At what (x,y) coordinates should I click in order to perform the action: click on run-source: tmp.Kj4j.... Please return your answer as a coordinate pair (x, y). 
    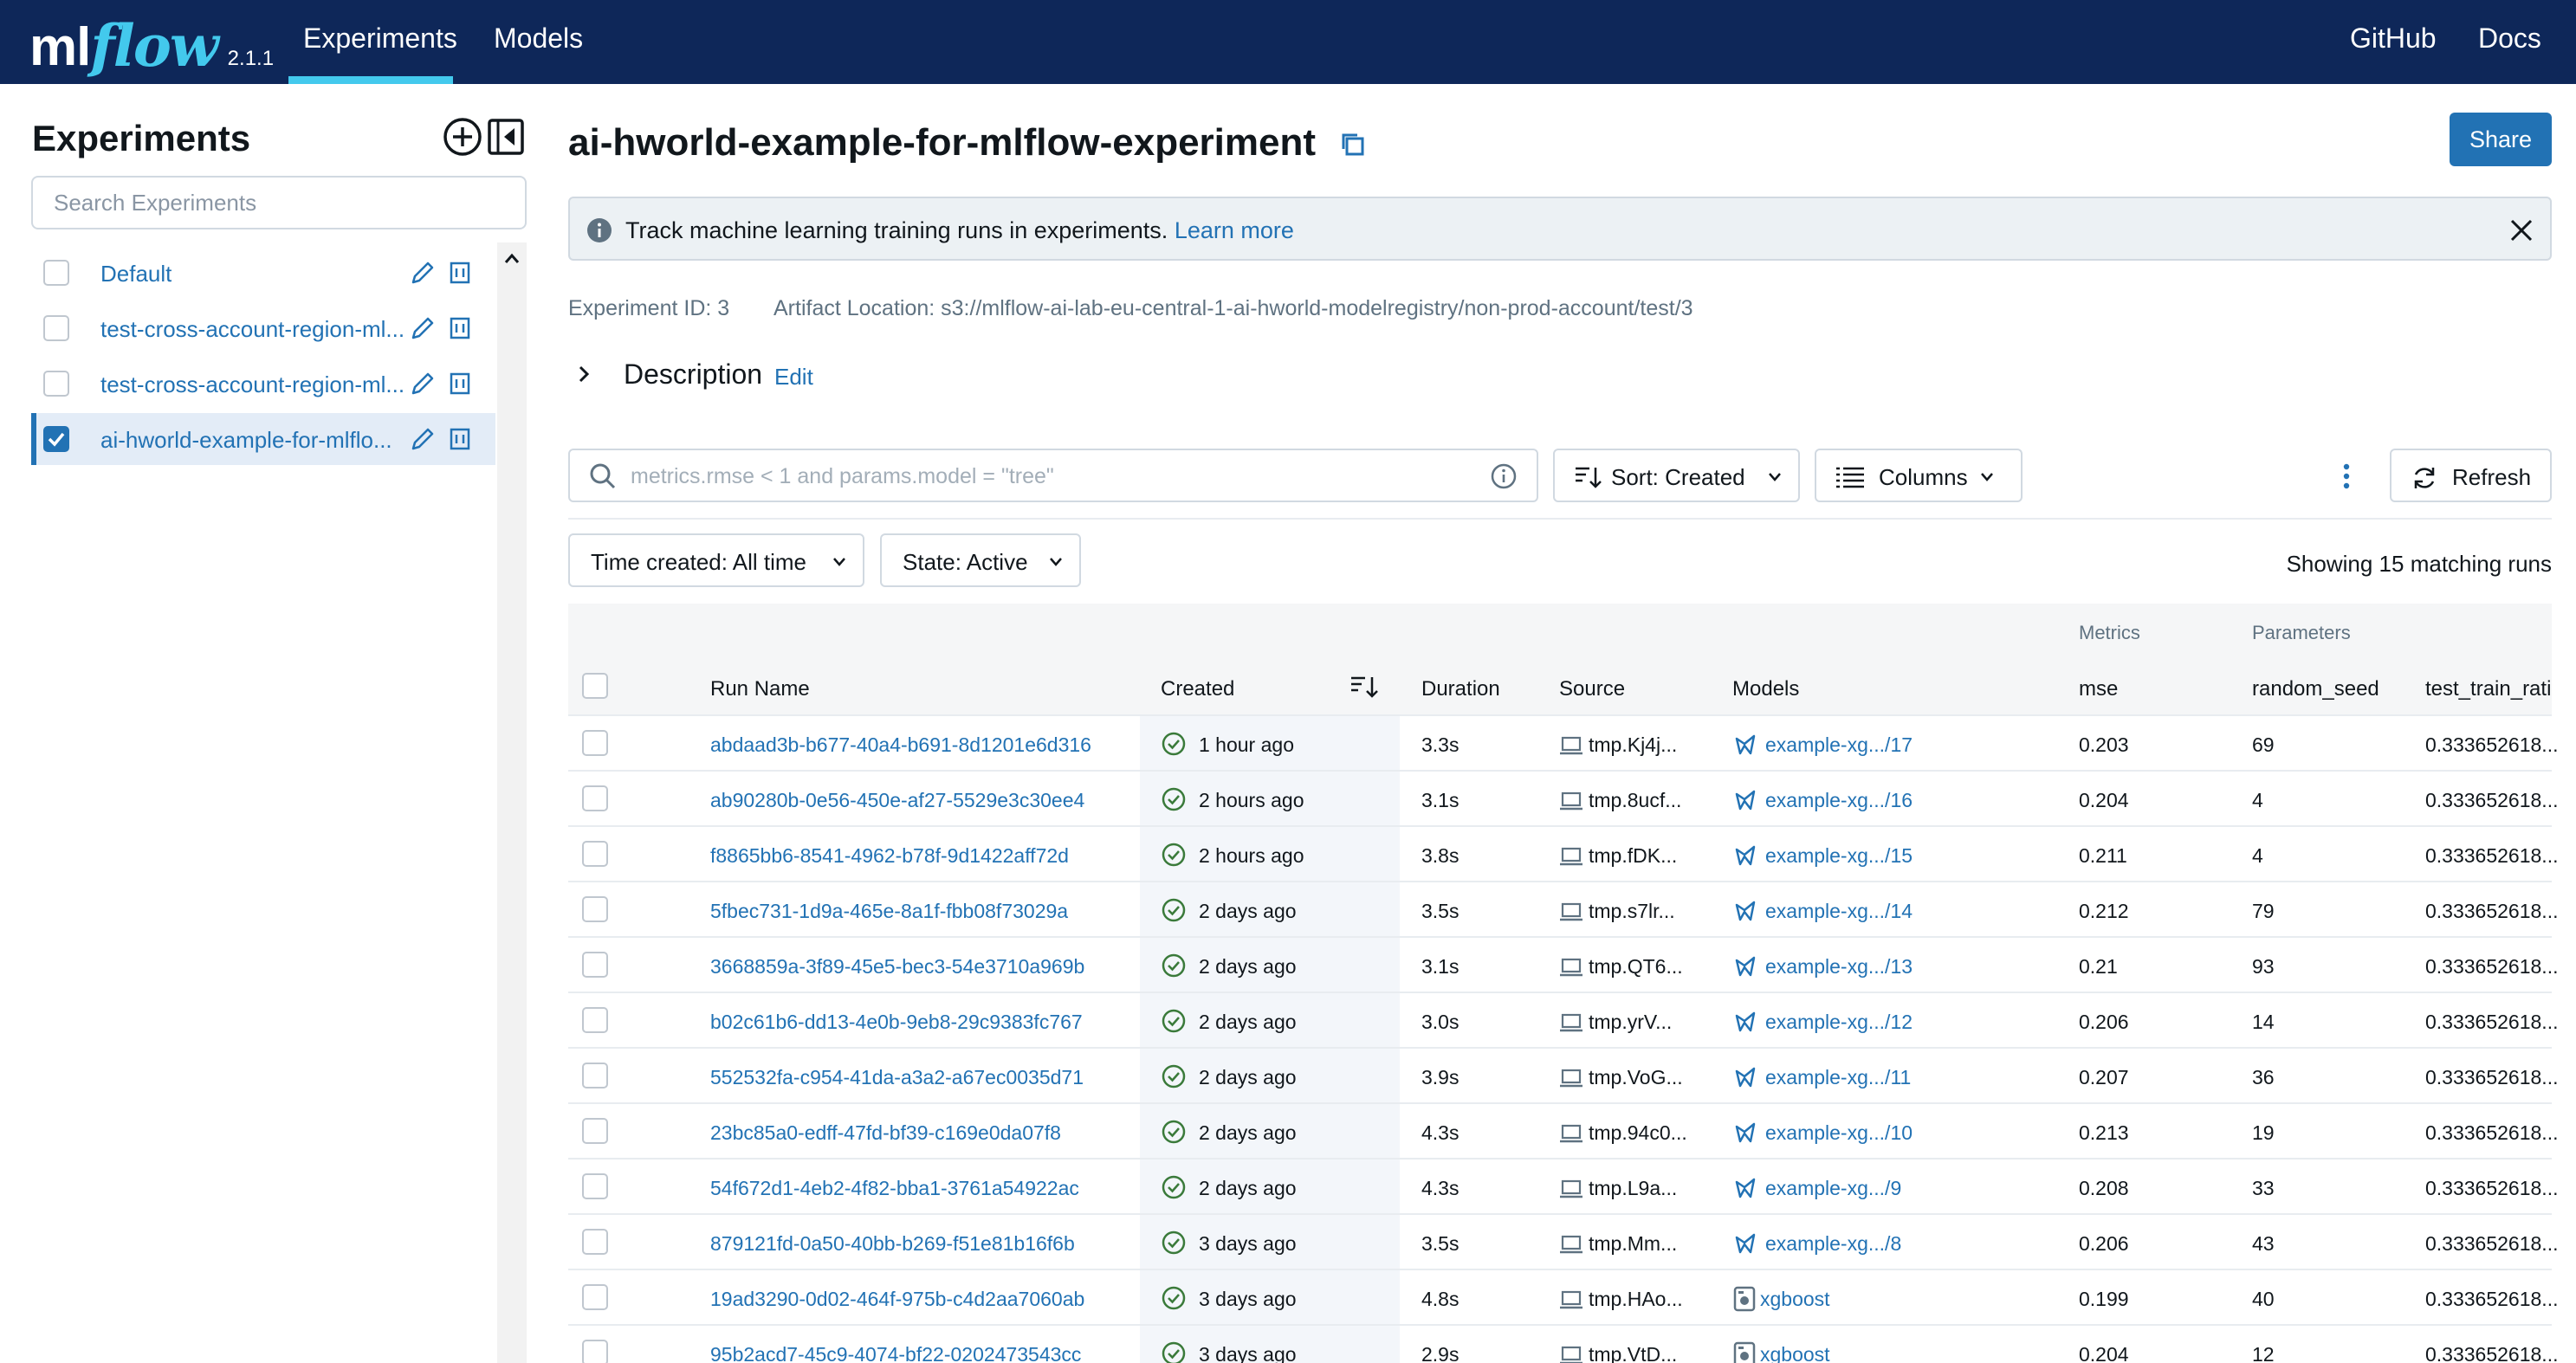
    Looking at the image, I should click on (1633, 745).